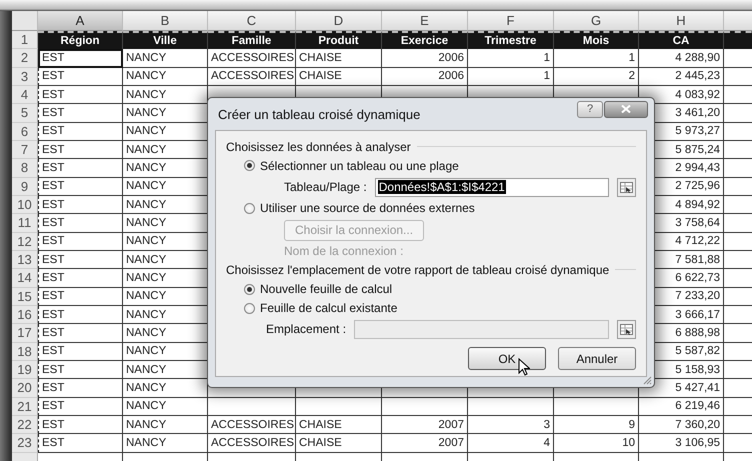  I want to click on row-header: 10, so click(25, 205).